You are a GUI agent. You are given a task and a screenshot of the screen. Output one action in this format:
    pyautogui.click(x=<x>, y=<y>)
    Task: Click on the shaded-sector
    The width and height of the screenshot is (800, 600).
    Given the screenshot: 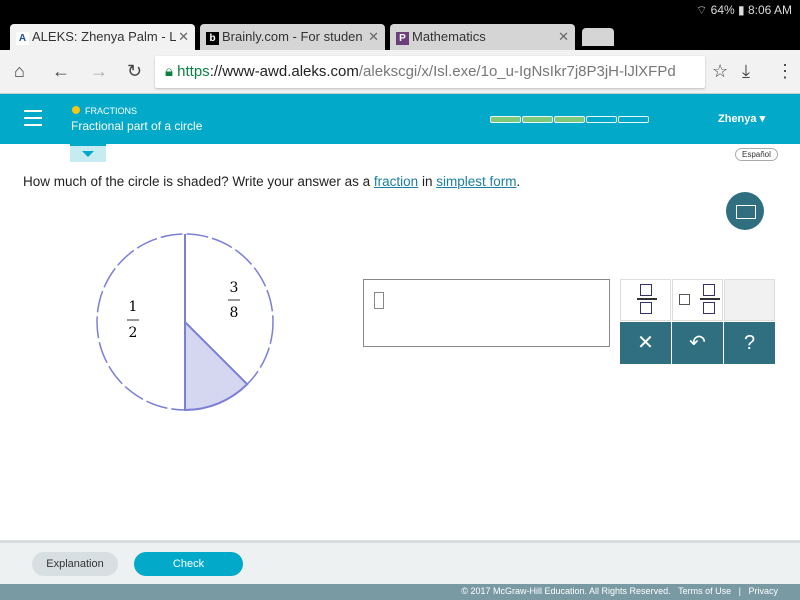 What is the action you would take?
    pyautogui.click(x=216, y=365)
    